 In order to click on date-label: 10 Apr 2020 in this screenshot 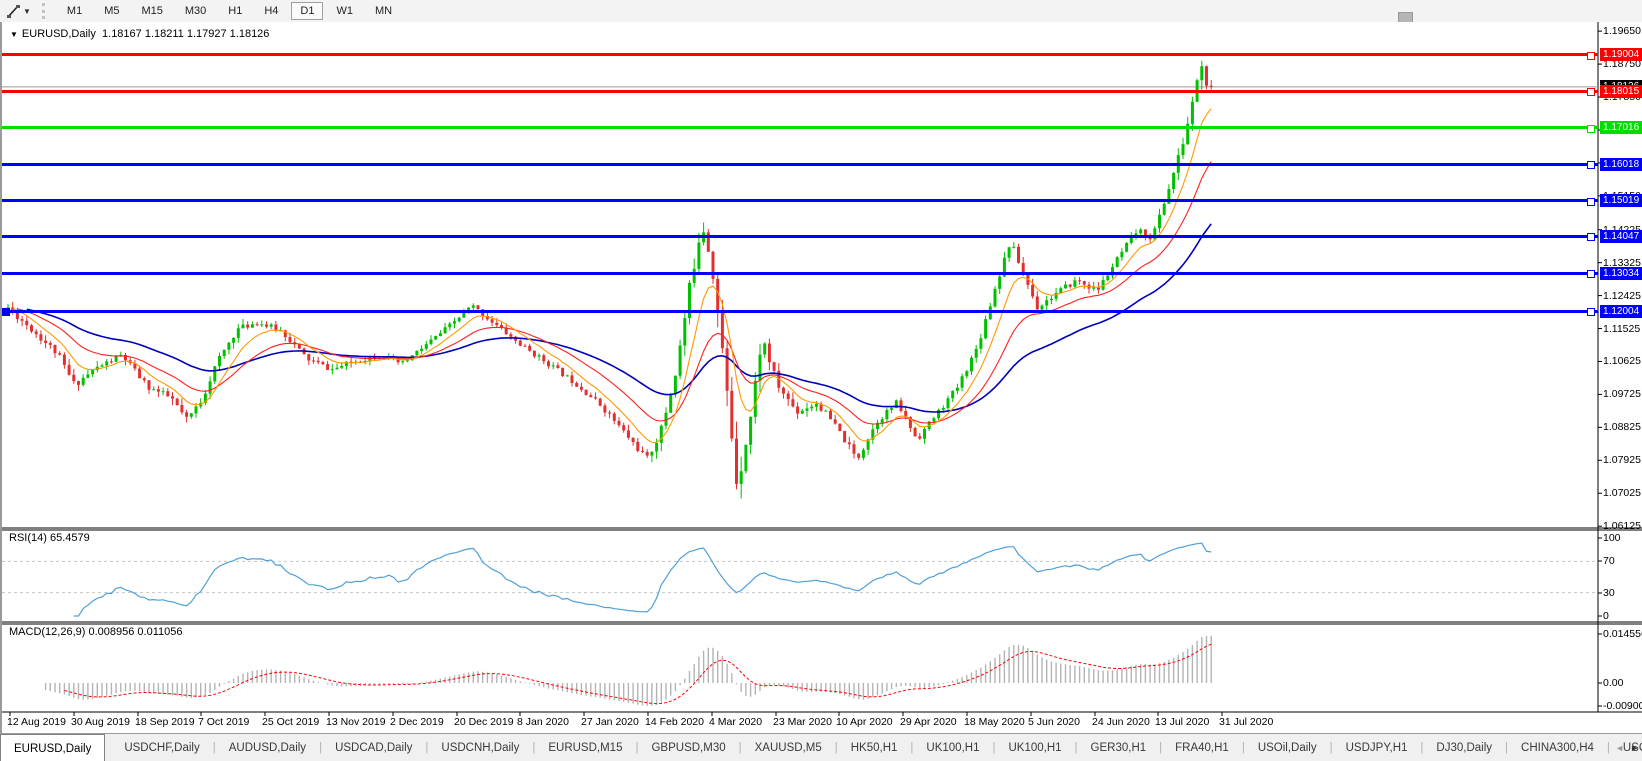, I will do `click(864, 722)`.